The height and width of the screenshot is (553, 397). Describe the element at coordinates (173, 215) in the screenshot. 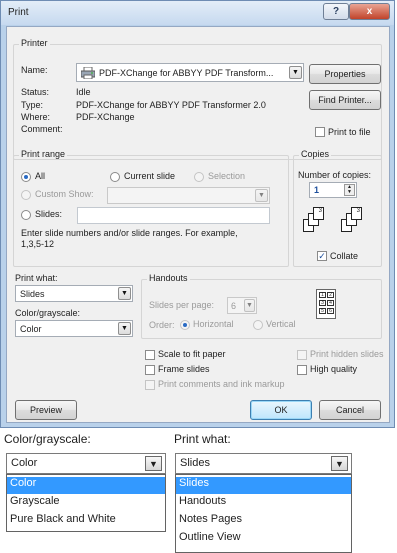

I see `slides-range-input` at that location.